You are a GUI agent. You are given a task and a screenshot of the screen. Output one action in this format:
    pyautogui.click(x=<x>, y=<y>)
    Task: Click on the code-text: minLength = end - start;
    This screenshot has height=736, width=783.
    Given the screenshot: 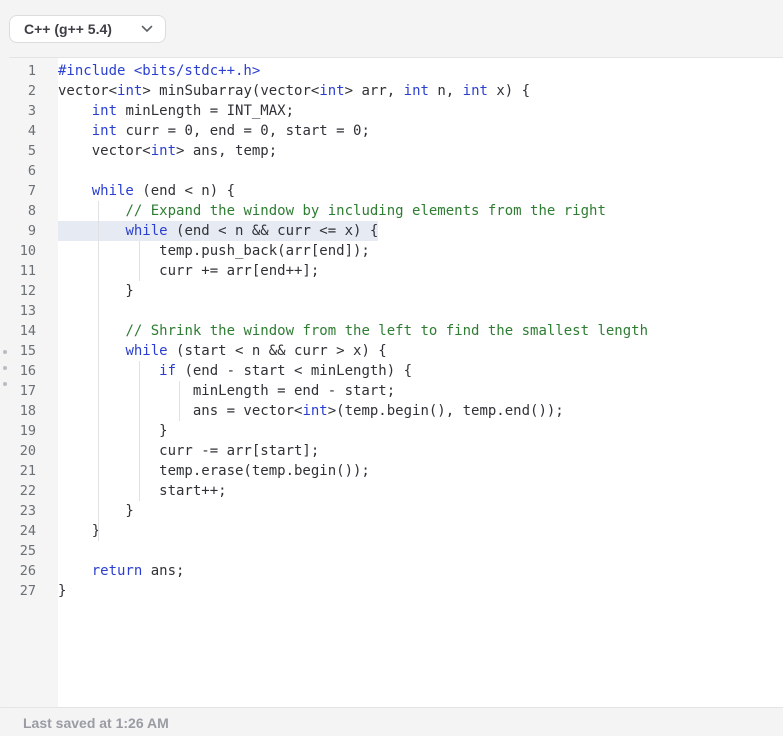 What is the action you would take?
    pyautogui.click(x=226, y=391)
    